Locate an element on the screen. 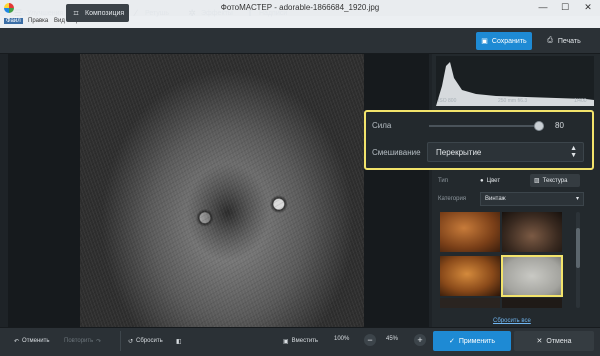 The width and height of the screenshot is (600, 356). tab-label: Улучшения is located at coordinates (45, 13).